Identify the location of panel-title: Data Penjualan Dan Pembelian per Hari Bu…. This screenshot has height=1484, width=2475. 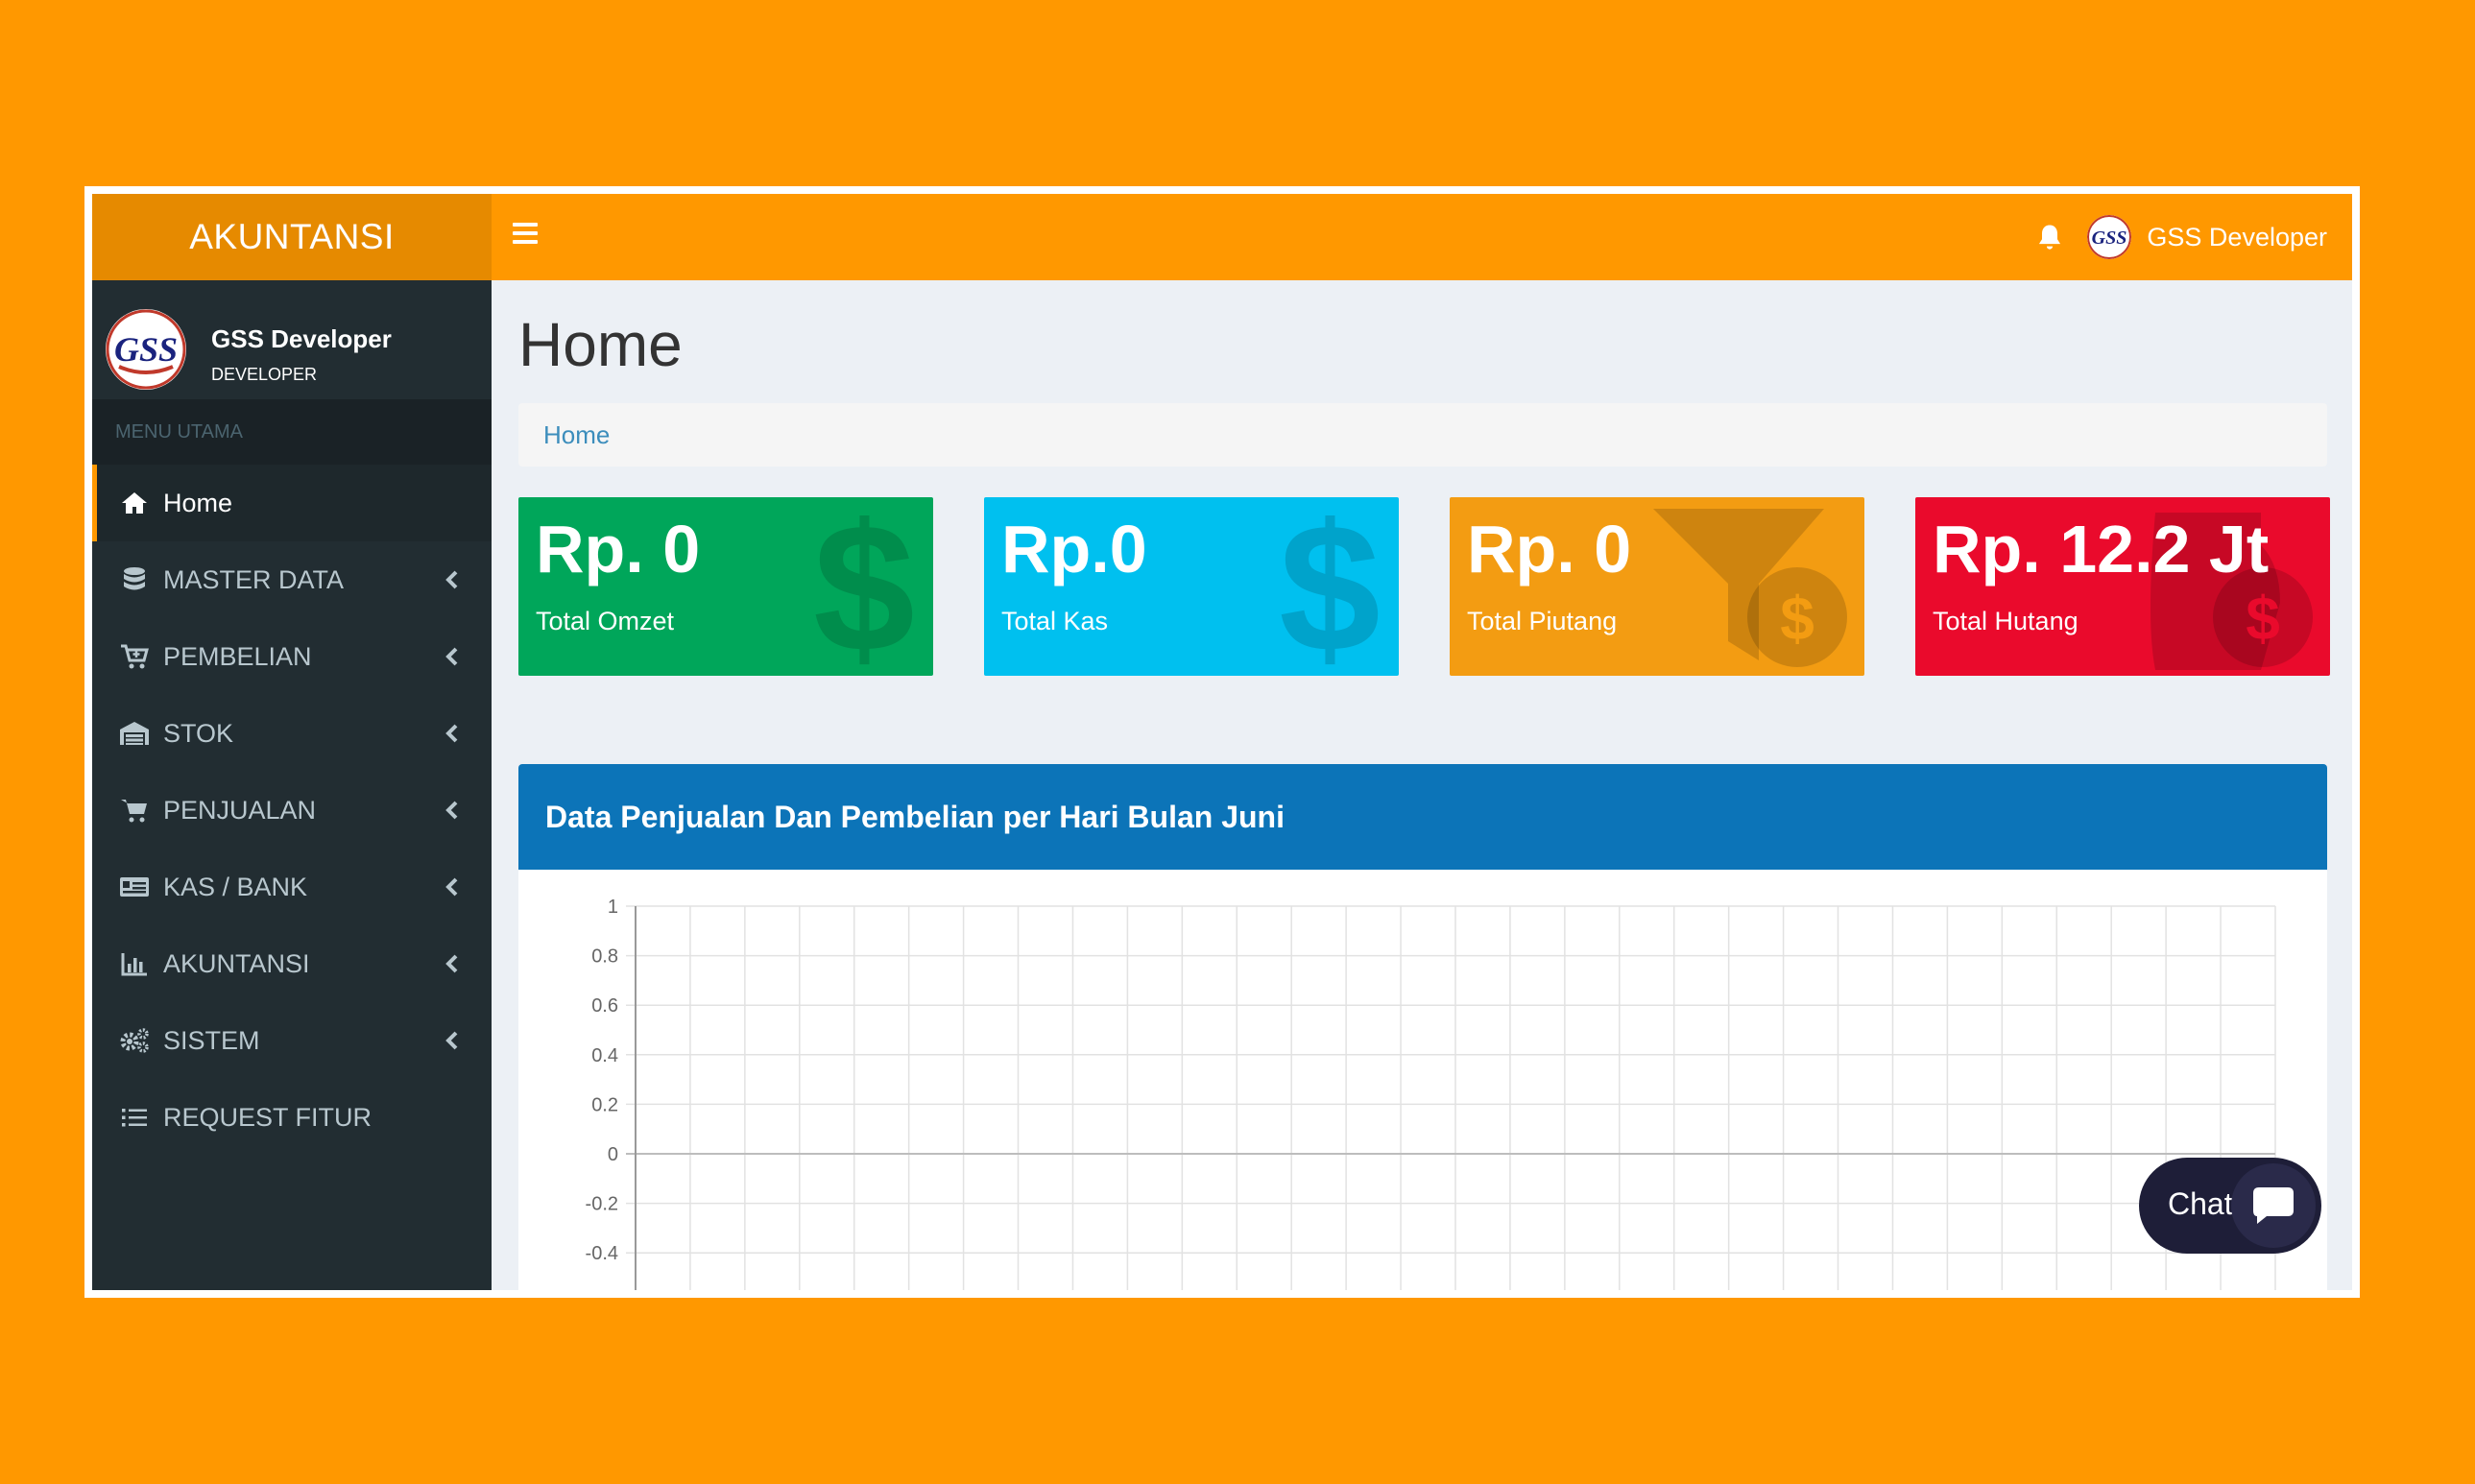
(1422, 817).